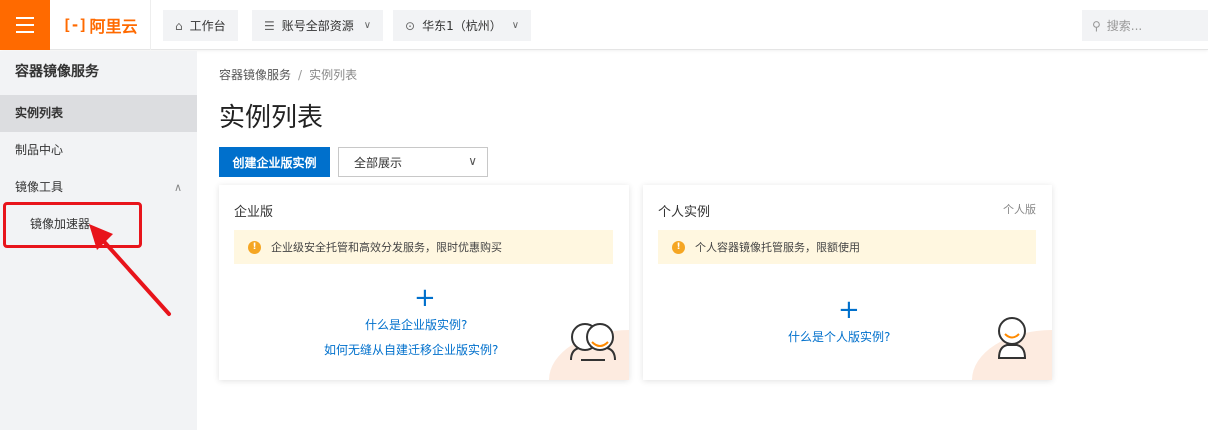 The width and height of the screenshot is (1208, 430). I want to click on notice-banner: ! 企业级安全托管和高效分发服务，限时优惠购买, so click(423, 247).